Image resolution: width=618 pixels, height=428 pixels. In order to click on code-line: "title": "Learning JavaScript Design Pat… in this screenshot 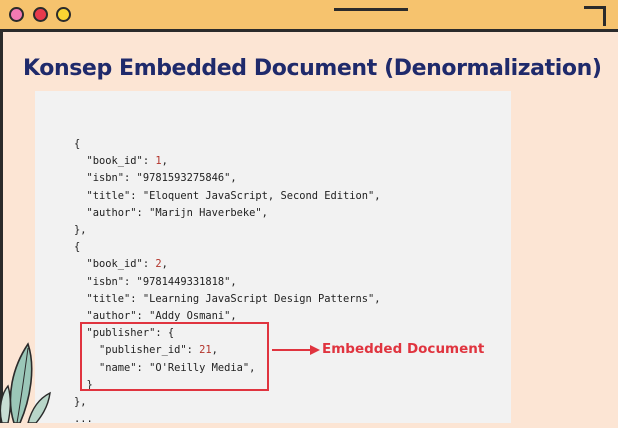, I will do `click(227, 298)`.